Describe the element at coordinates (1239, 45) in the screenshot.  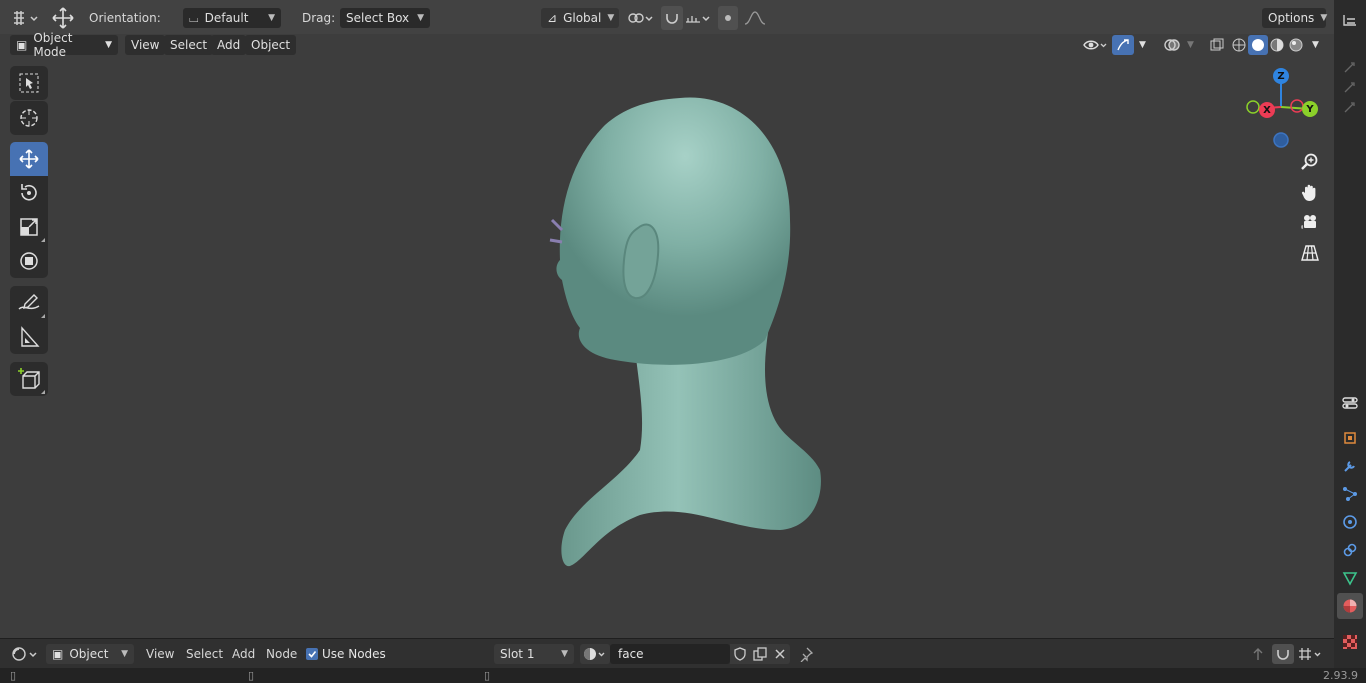
I see `wireframe-shading-icon` at that location.